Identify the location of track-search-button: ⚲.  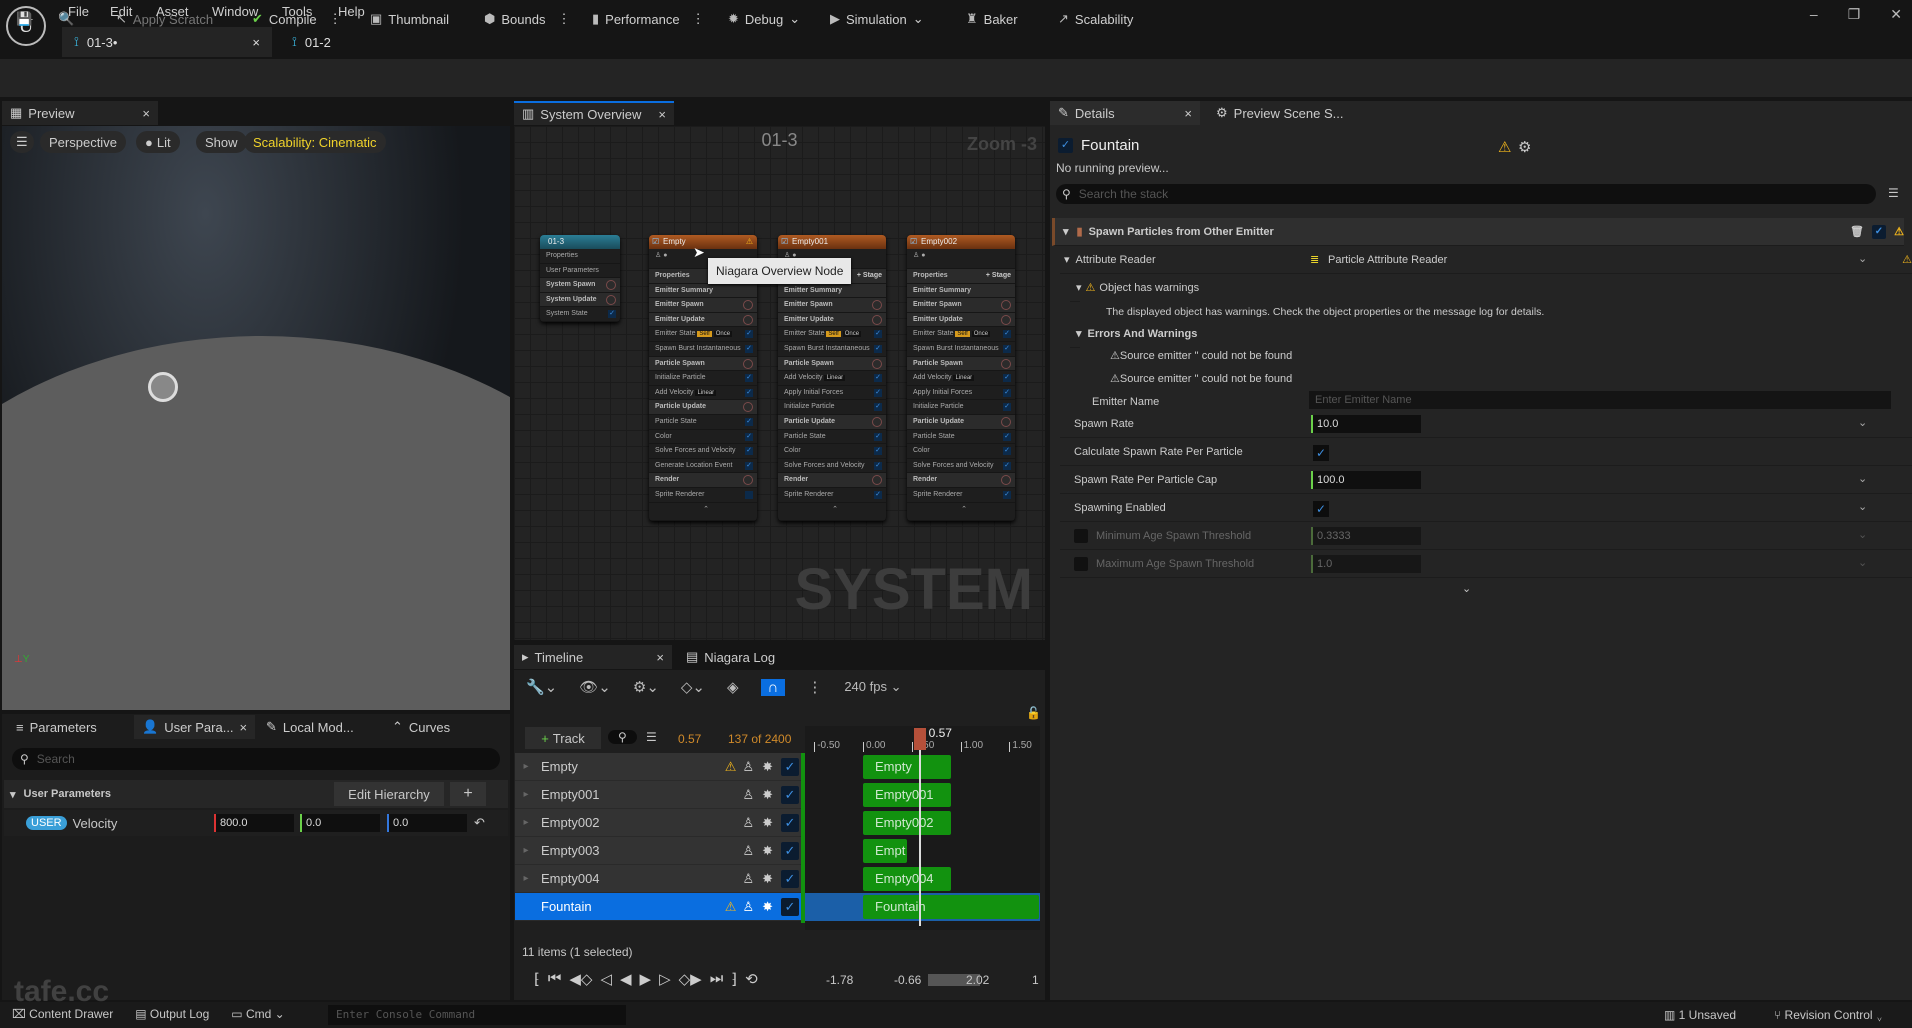
(622, 737).